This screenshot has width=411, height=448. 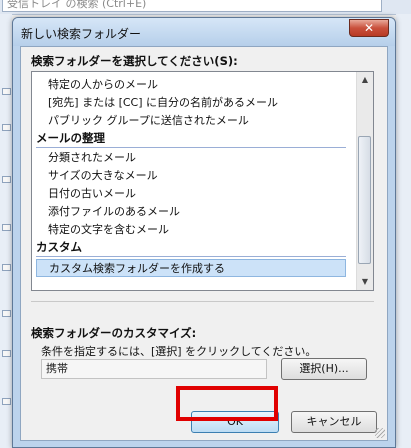 What do you see at coordinates (114, 333) in the screenshot?
I see `customize-label: 検索フォルダーのカスタマイズ:` at bounding box center [114, 333].